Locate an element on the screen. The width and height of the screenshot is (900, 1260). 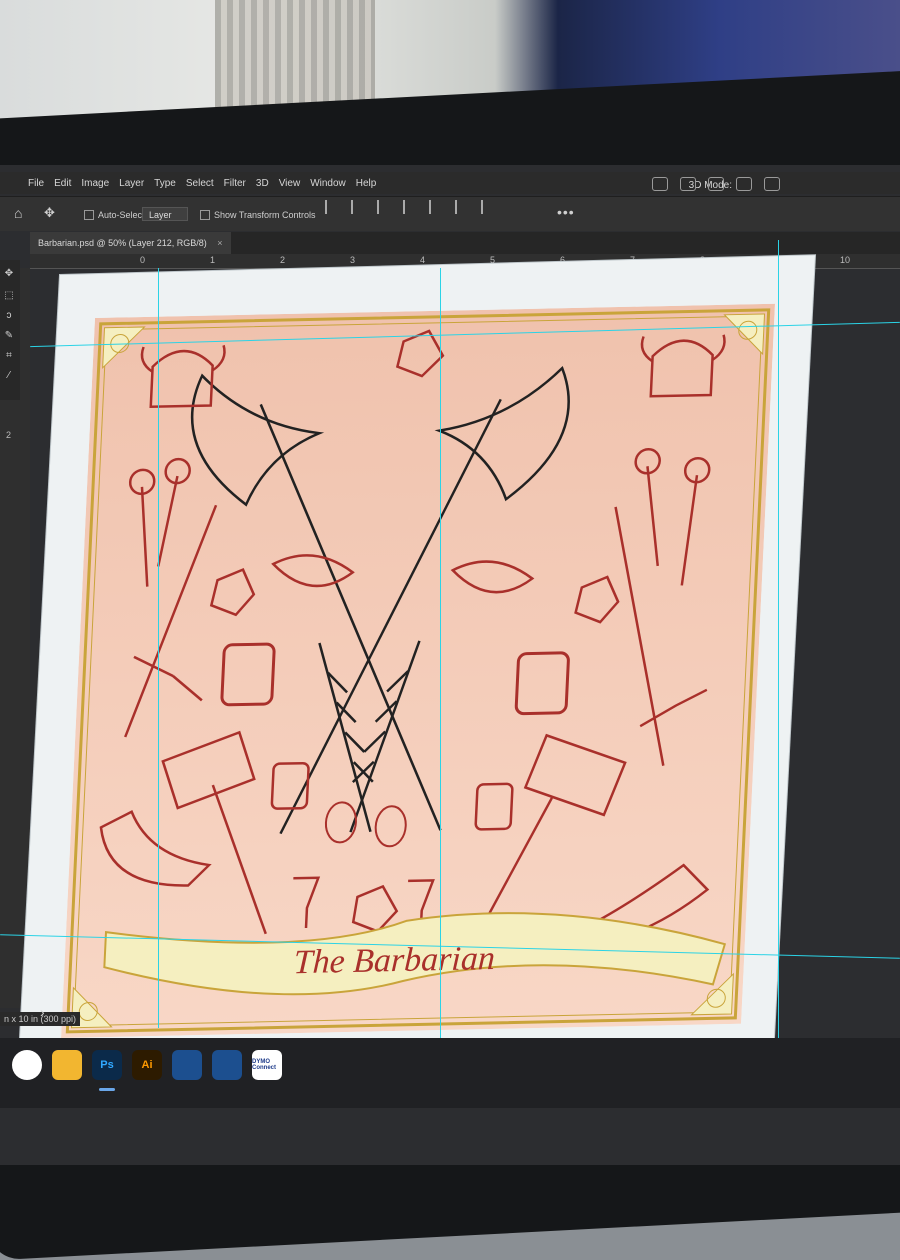
lasso-tool-icon: ↄ is located at coordinates (9, 316).